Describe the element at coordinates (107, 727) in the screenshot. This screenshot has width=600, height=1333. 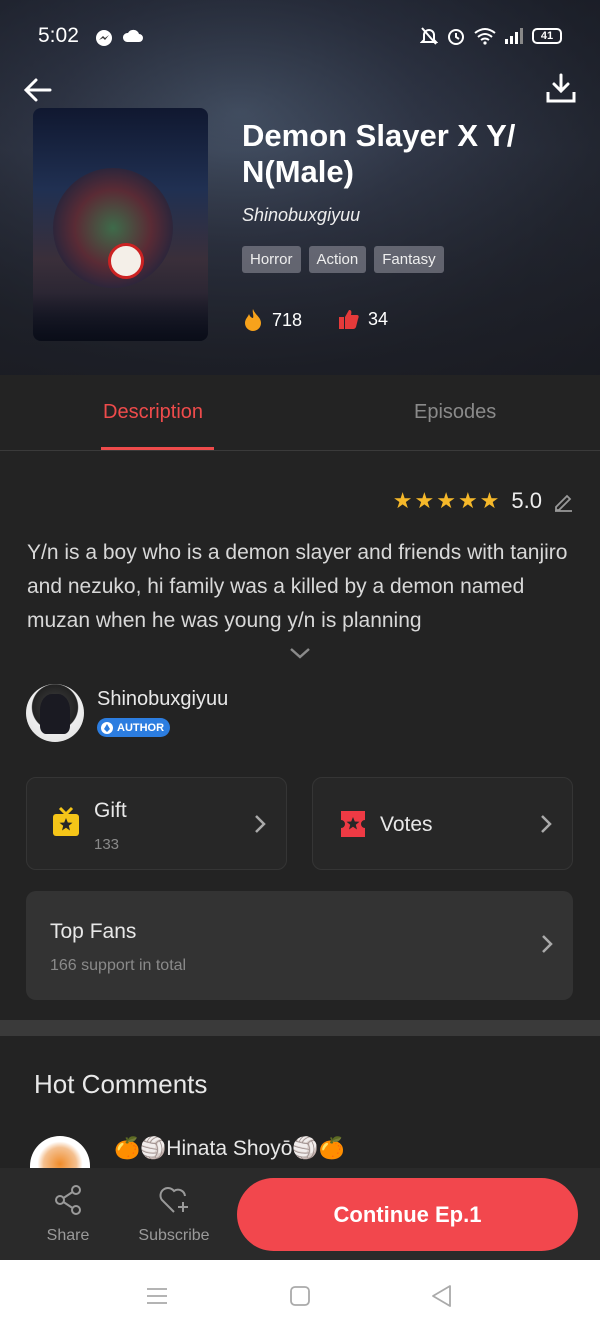
I see `feather-icon` at that location.